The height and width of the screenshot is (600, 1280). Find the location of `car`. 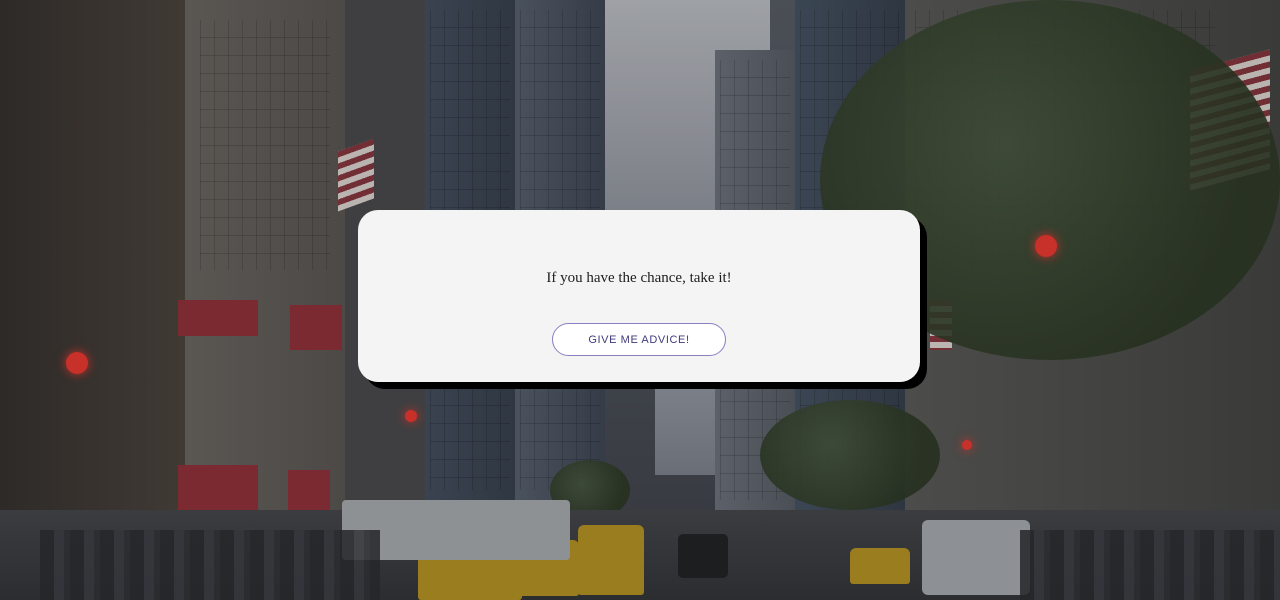

car is located at coordinates (703, 556).